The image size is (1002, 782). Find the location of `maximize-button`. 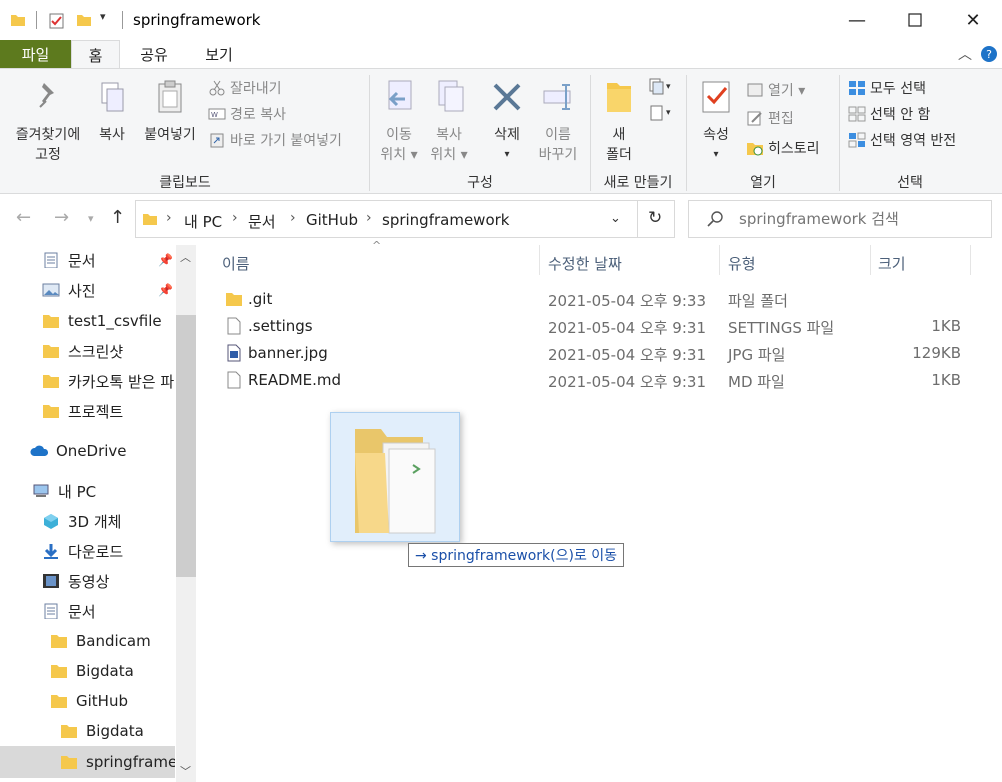

maximize-button is located at coordinates (915, 20).